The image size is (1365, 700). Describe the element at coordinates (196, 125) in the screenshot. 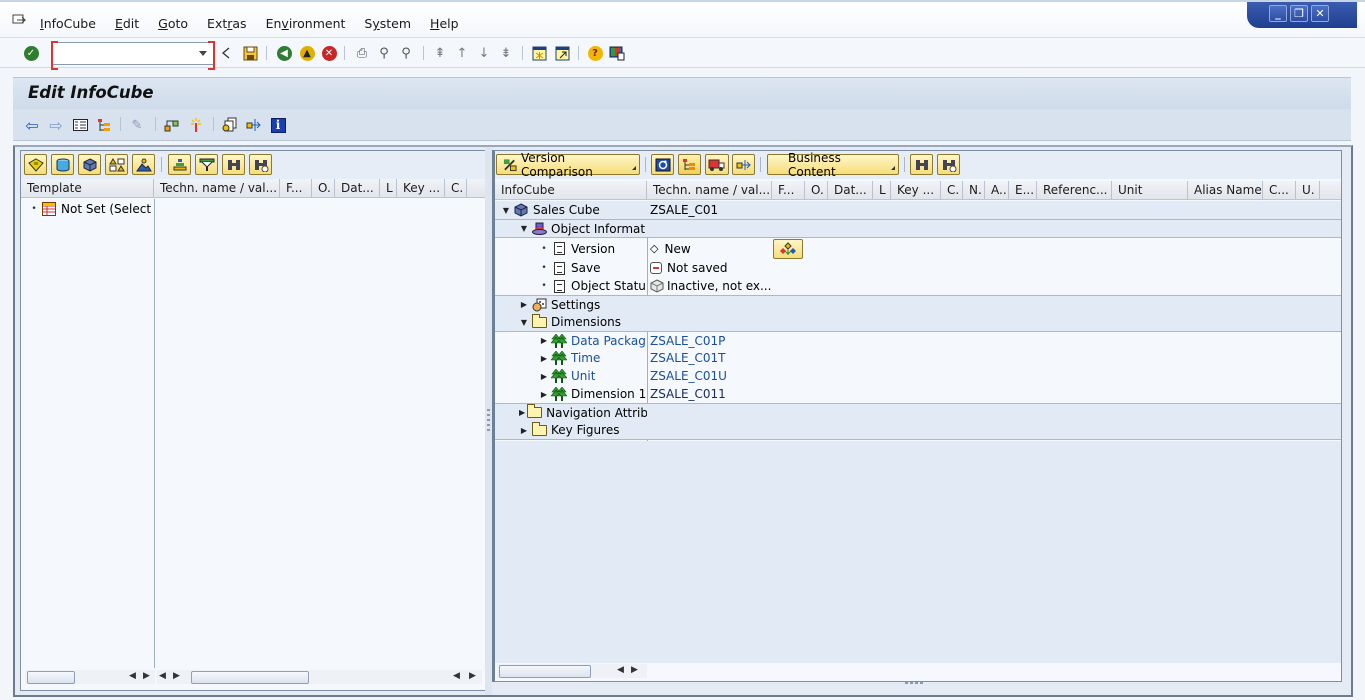

I see `activate-icon` at that location.